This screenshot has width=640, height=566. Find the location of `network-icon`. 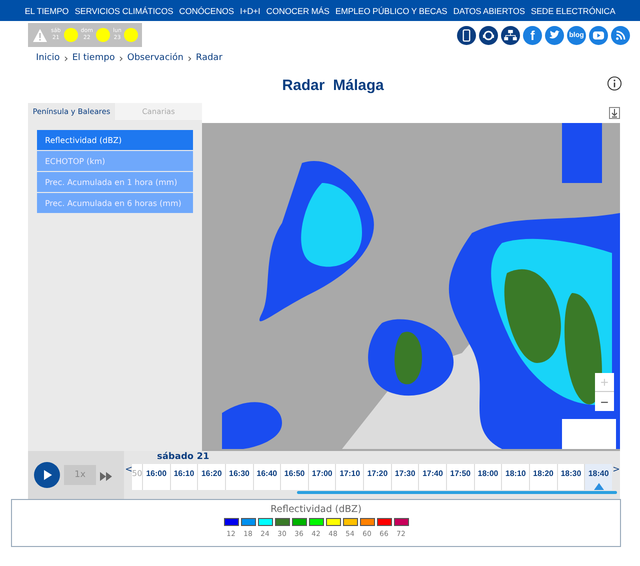

network-icon is located at coordinates (510, 35).